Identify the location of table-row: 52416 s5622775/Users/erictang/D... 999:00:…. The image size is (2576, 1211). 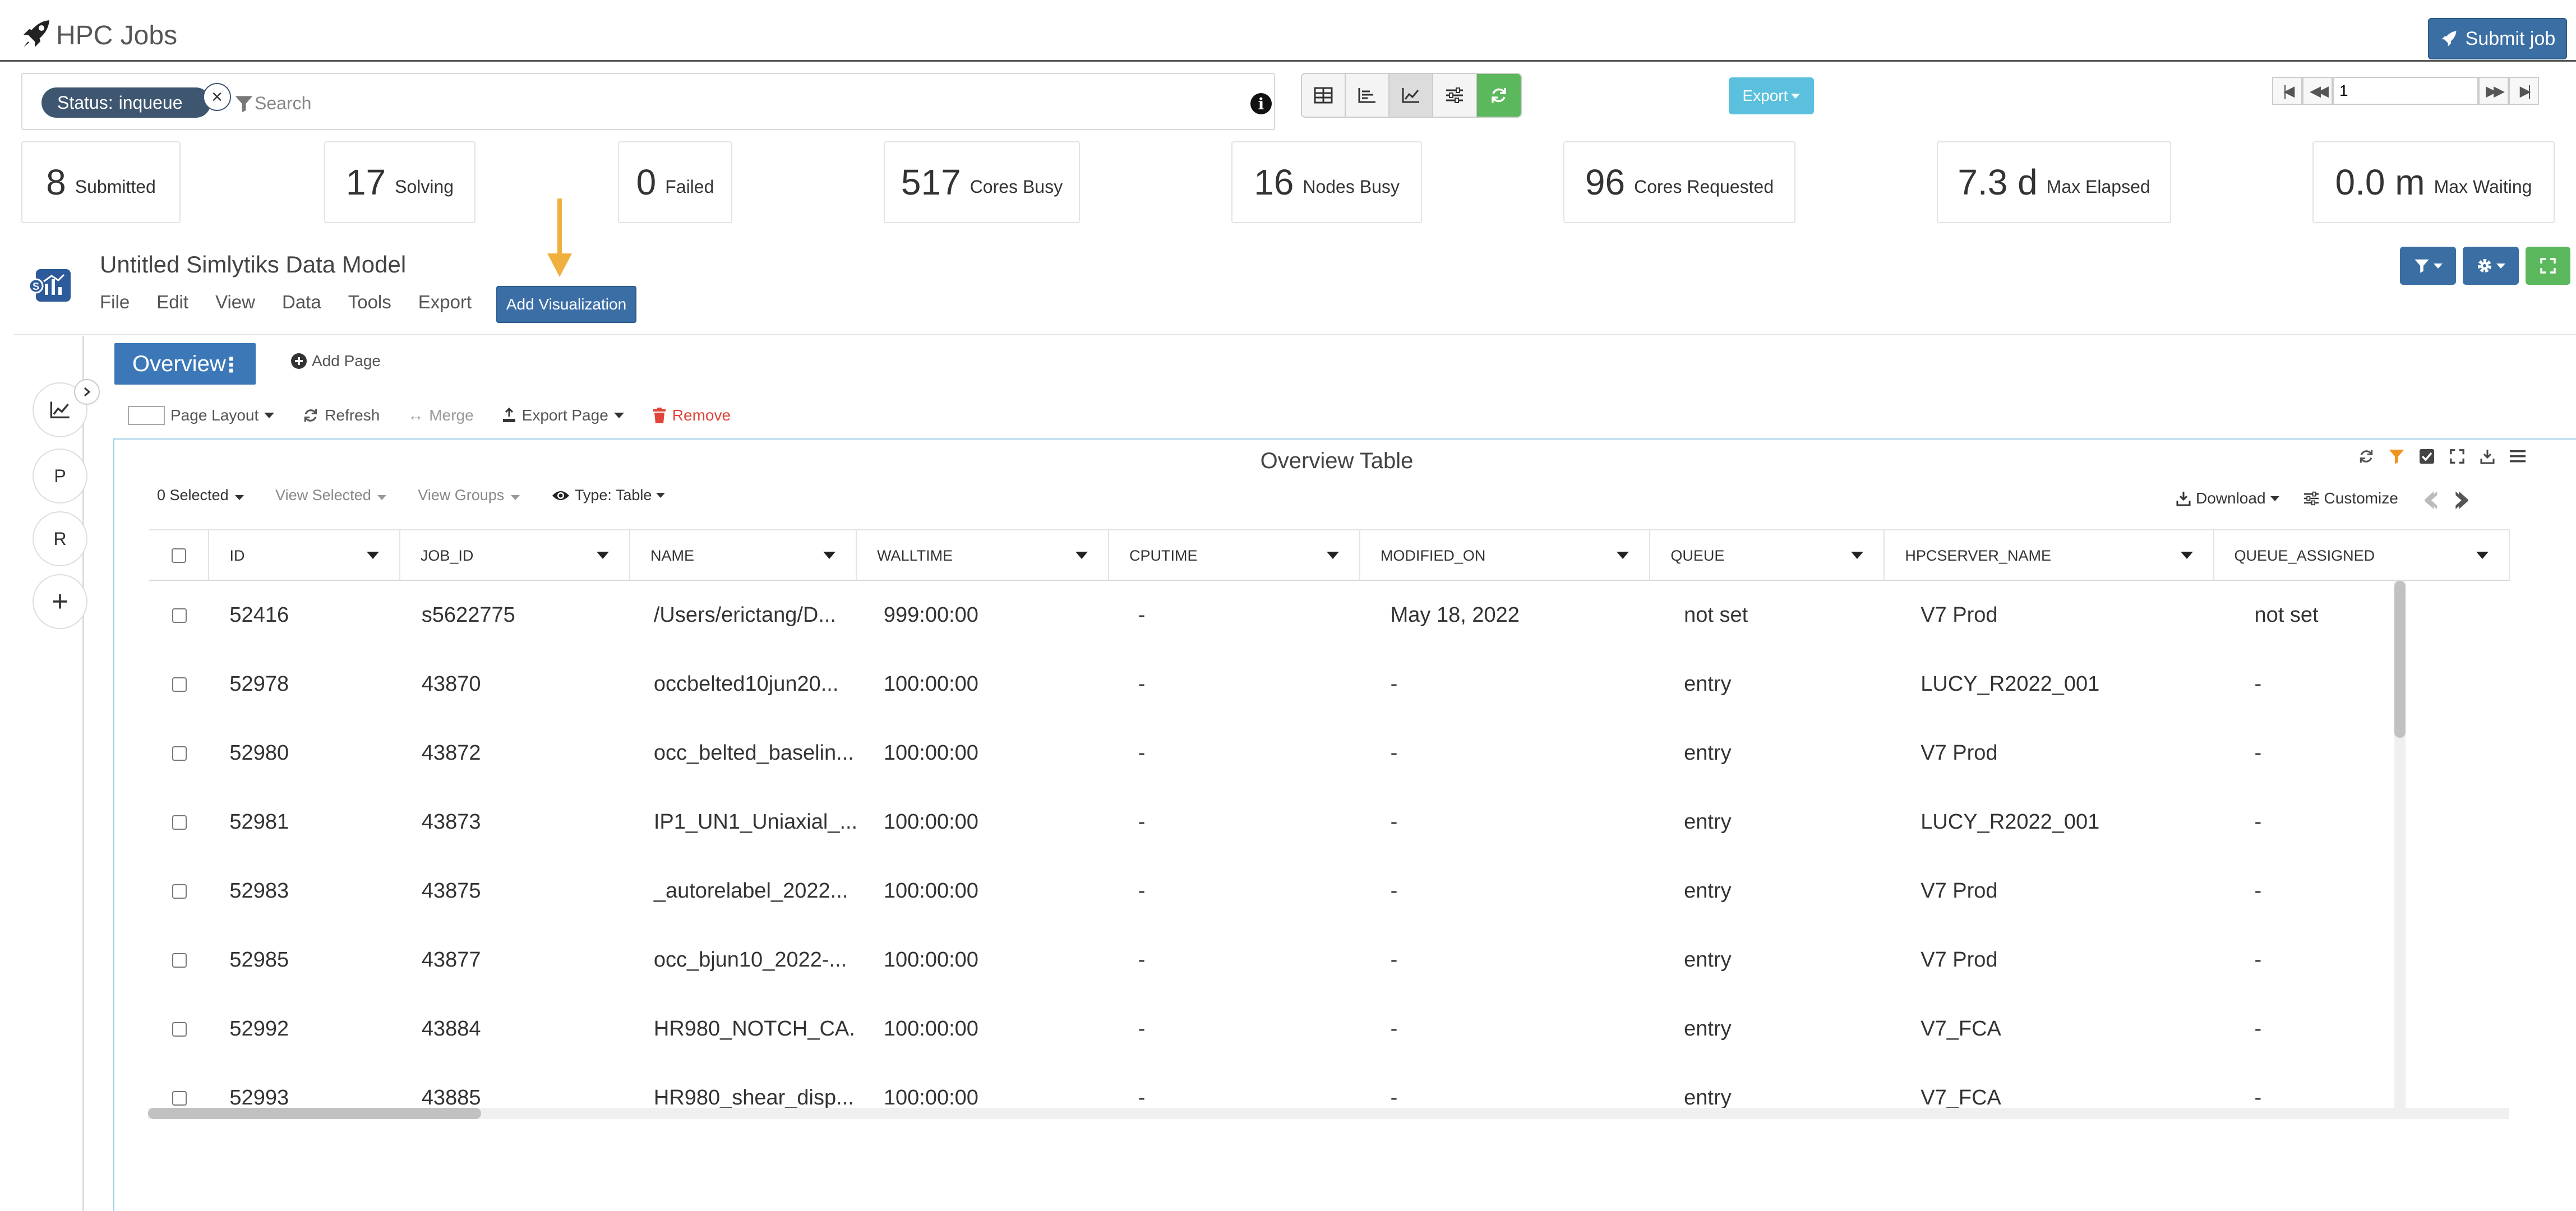
(1329, 615).